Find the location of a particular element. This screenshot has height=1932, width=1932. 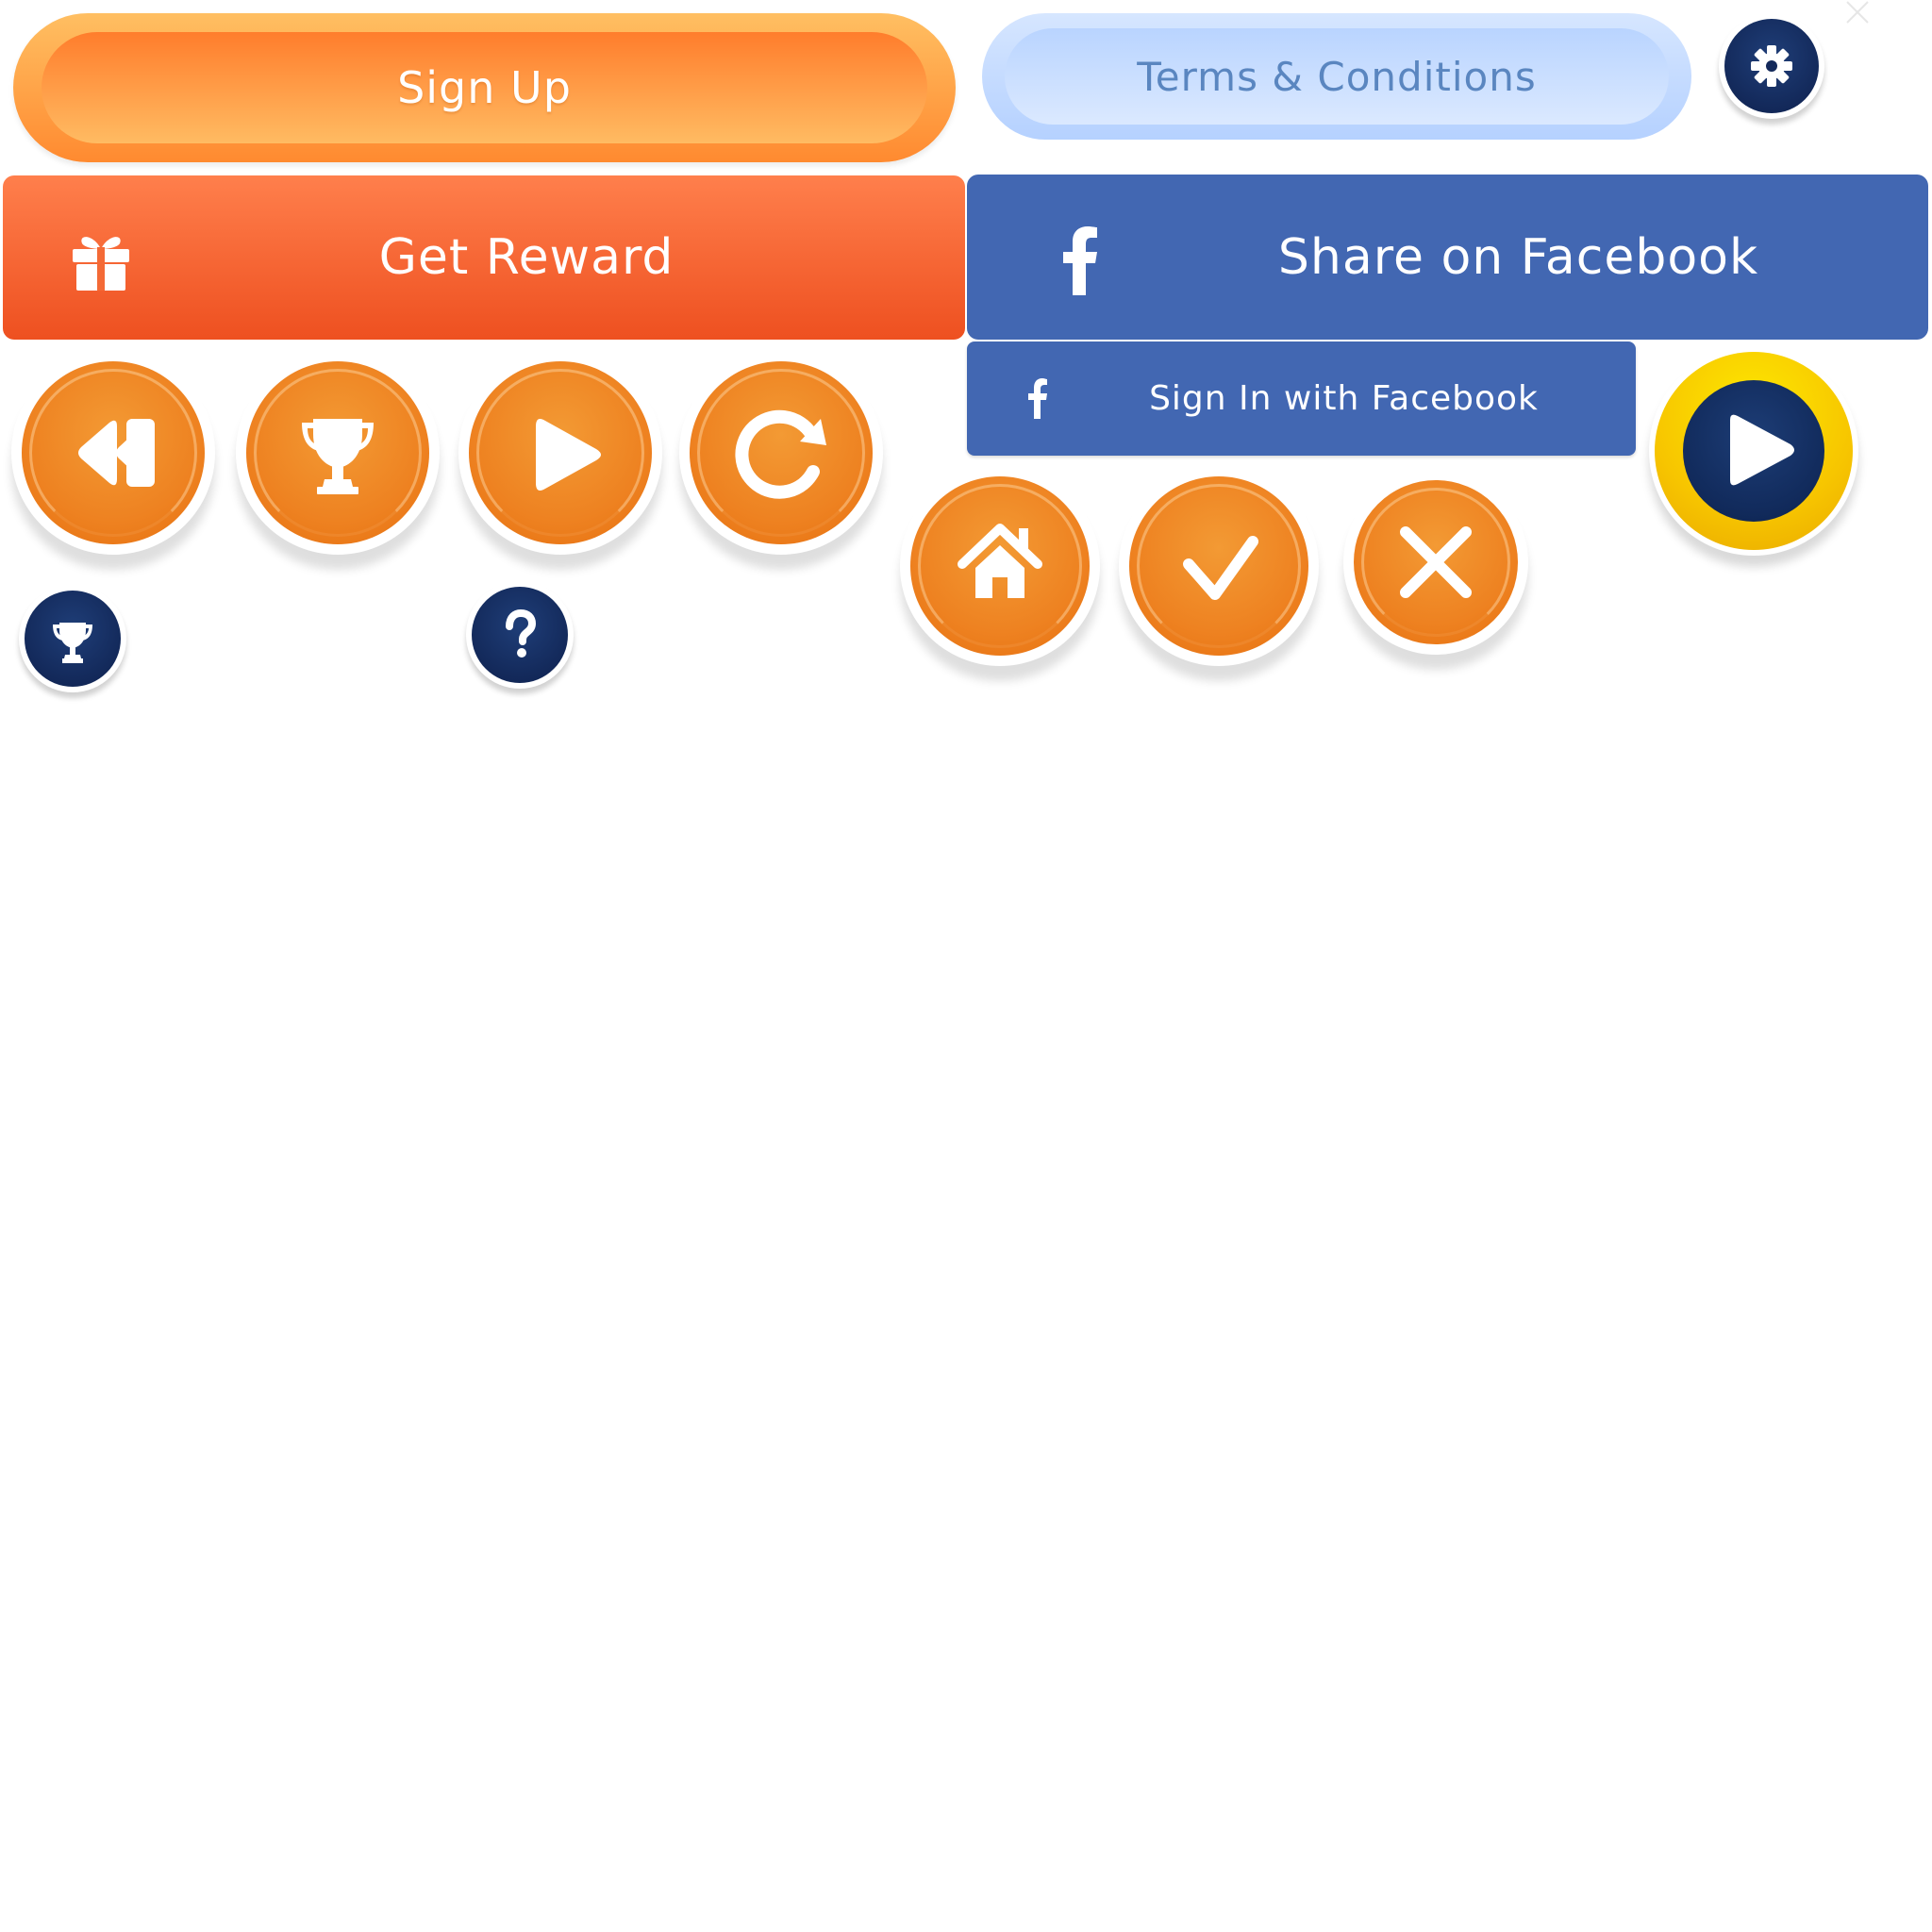

sign-up-label: Sign Up is located at coordinates (485, 87).